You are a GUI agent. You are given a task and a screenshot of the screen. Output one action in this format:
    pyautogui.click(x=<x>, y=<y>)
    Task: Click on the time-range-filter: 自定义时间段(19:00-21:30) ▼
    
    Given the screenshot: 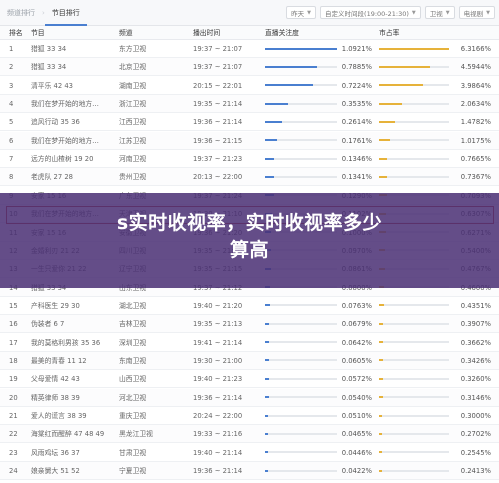 What is the action you would take?
    pyautogui.click(x=370, y=12)
    